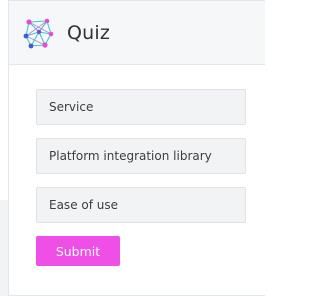 The image size is (320, 296). I want to click on option-service: Service, so click(141, 107).